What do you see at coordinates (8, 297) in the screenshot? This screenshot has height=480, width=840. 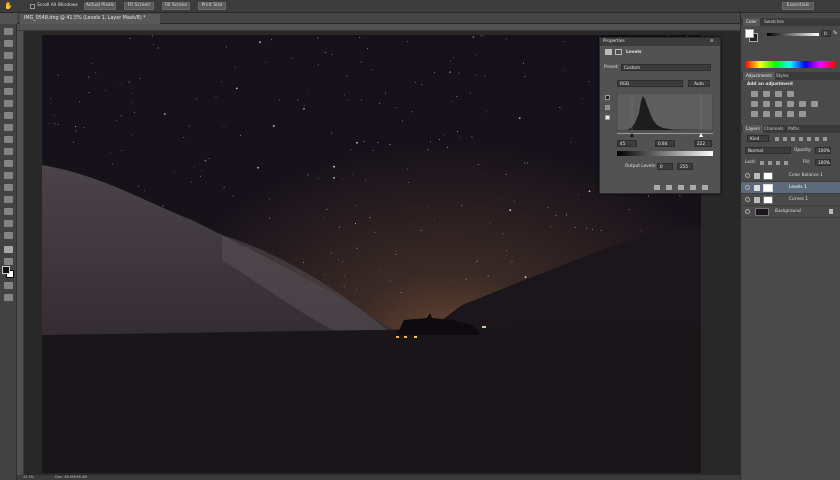 I see `screen-mode-icon` at bounding box center [8, 297].